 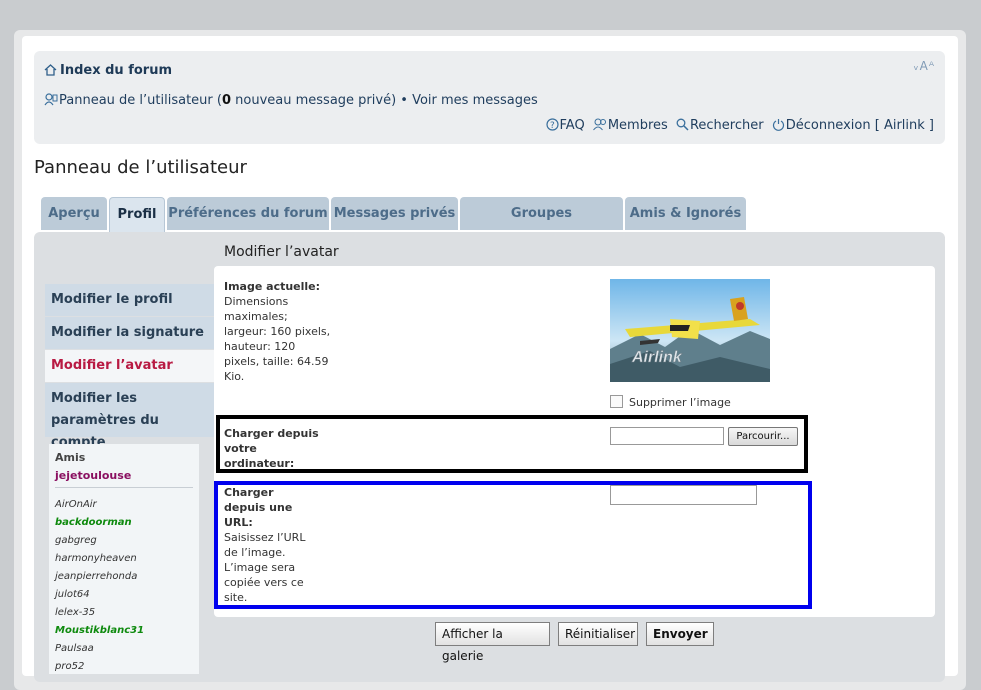 What do you see at coordinates (76, 504) in the screenshot?
I see `friend-item: AirOnAir` at bounding box center [76, 504].